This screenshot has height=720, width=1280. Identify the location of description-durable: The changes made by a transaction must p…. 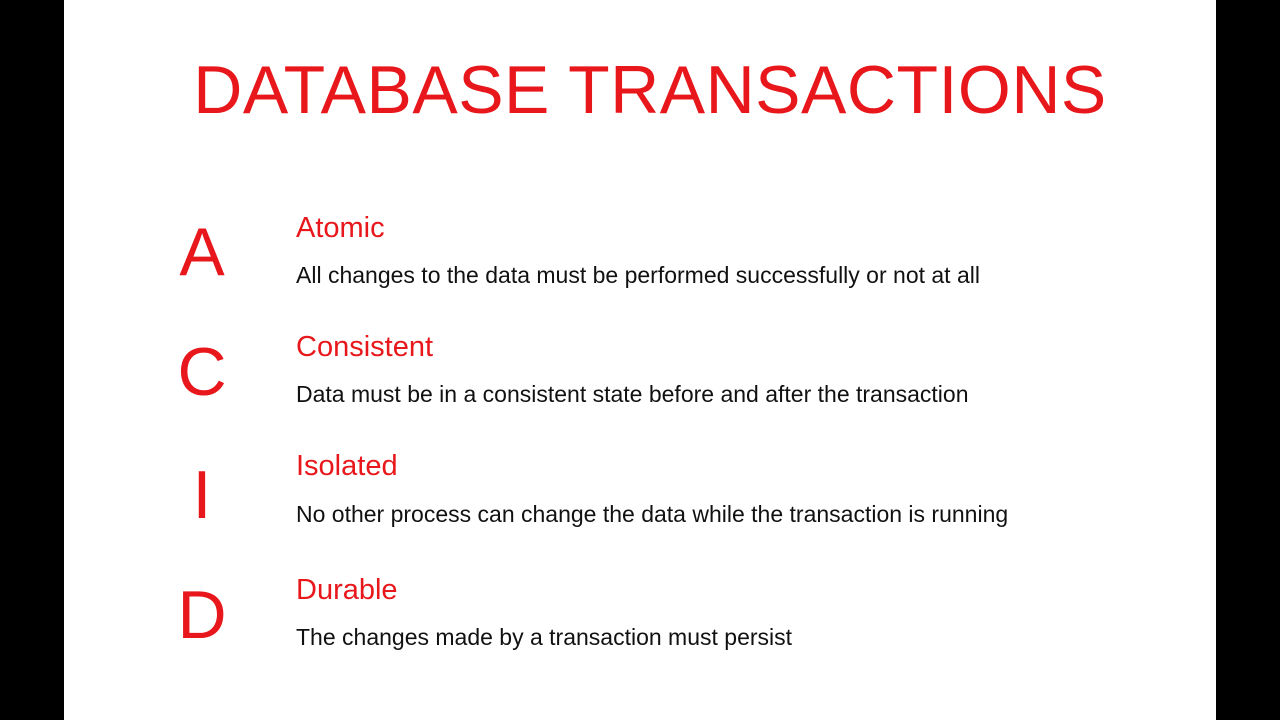
(544, 637).